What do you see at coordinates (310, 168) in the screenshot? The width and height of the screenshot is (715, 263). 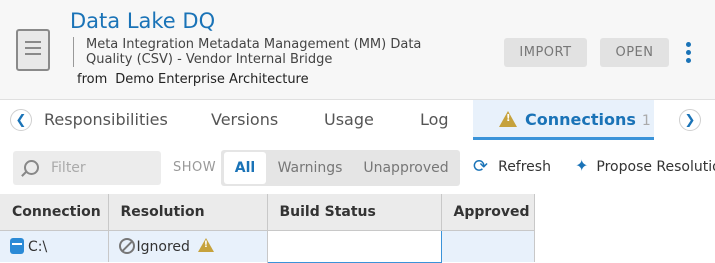 I see `segment-warnings: Warnings` at bounding box center [310, 168].